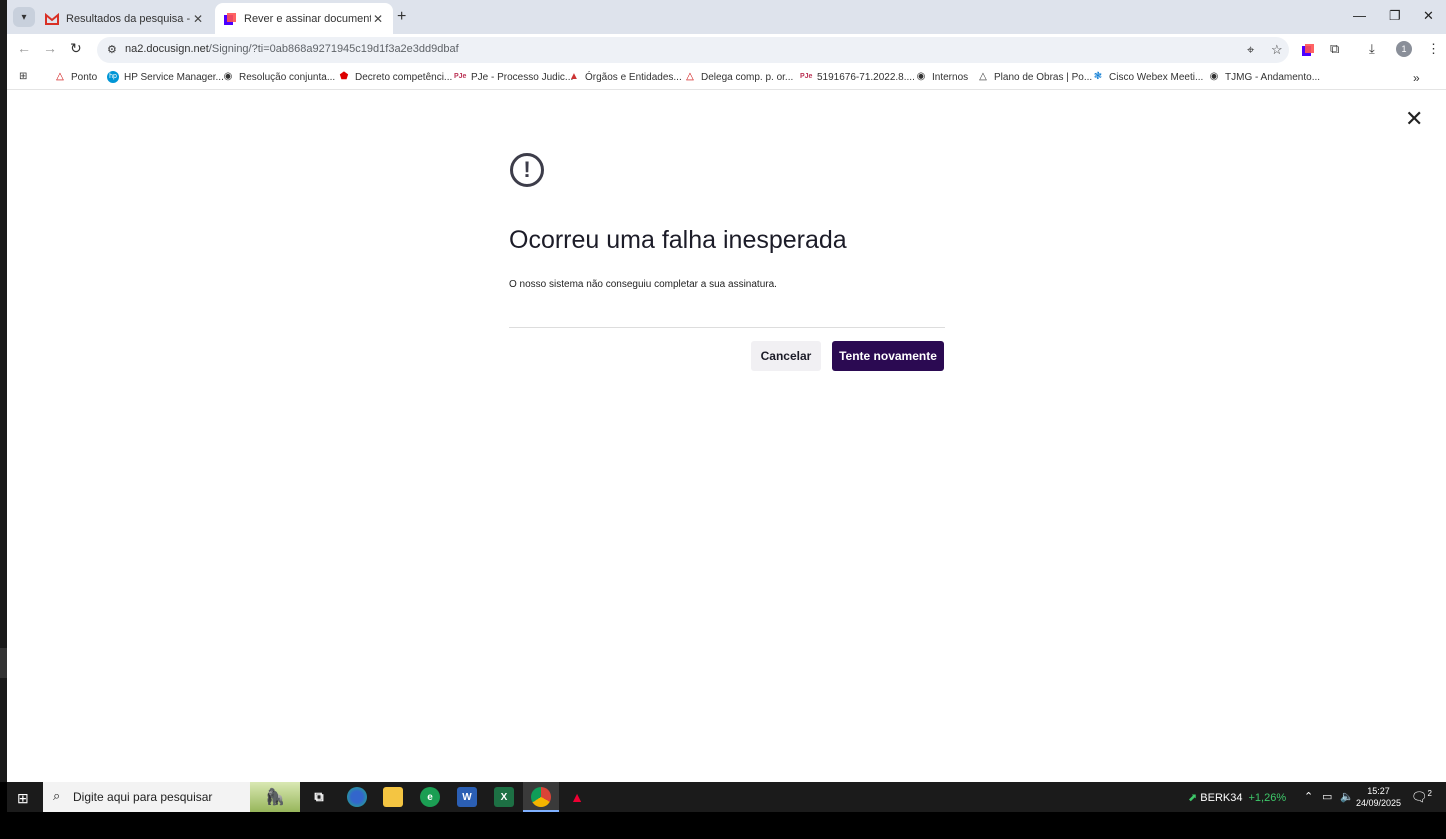  I want to click on word-icon: W, so click(467, 797).